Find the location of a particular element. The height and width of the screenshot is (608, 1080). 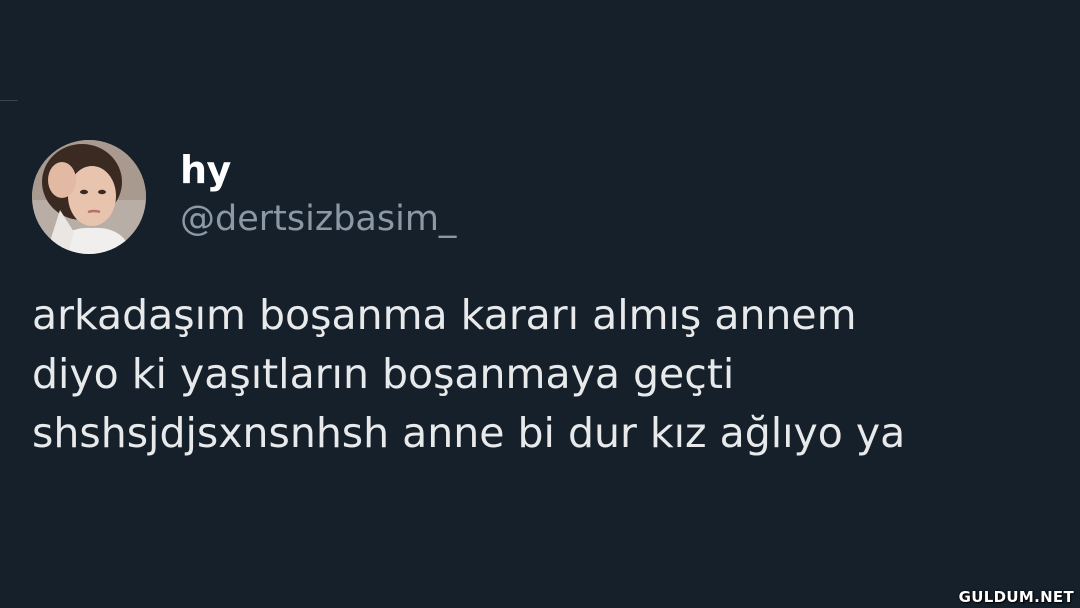

display-name: hy is located at coordinates (318, 170).